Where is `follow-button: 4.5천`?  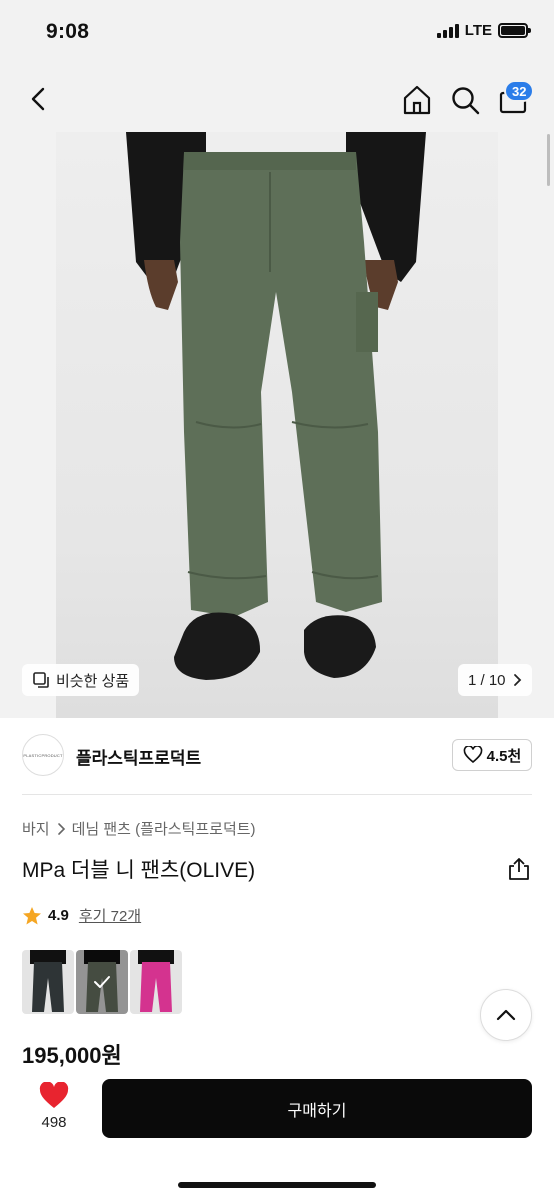
follow-button: 4.5천 is located at coordinates (492, 755).